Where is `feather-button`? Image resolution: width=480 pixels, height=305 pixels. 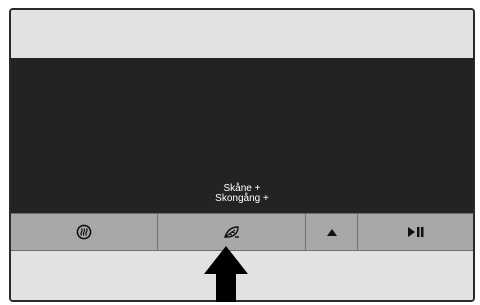
feather-button is located at coordinates (232, 232).